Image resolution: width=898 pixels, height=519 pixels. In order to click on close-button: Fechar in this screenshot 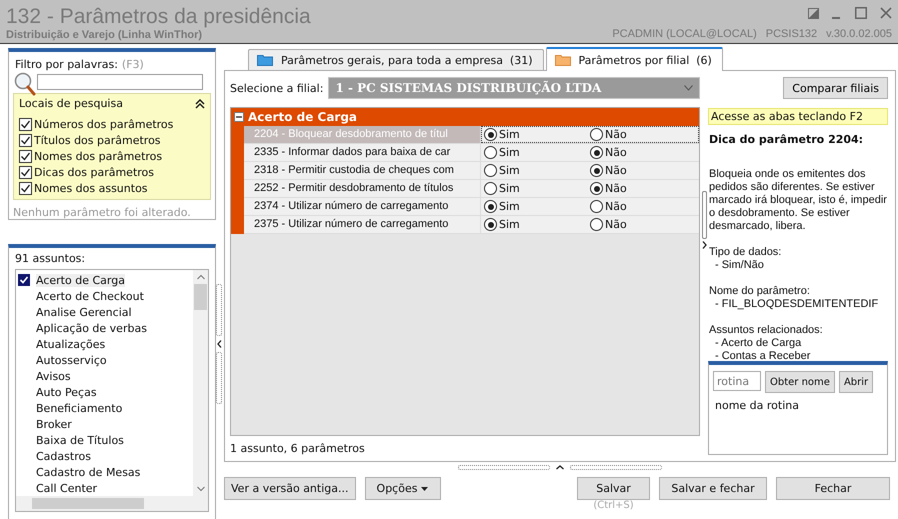, I will do `click(833, 488)`.